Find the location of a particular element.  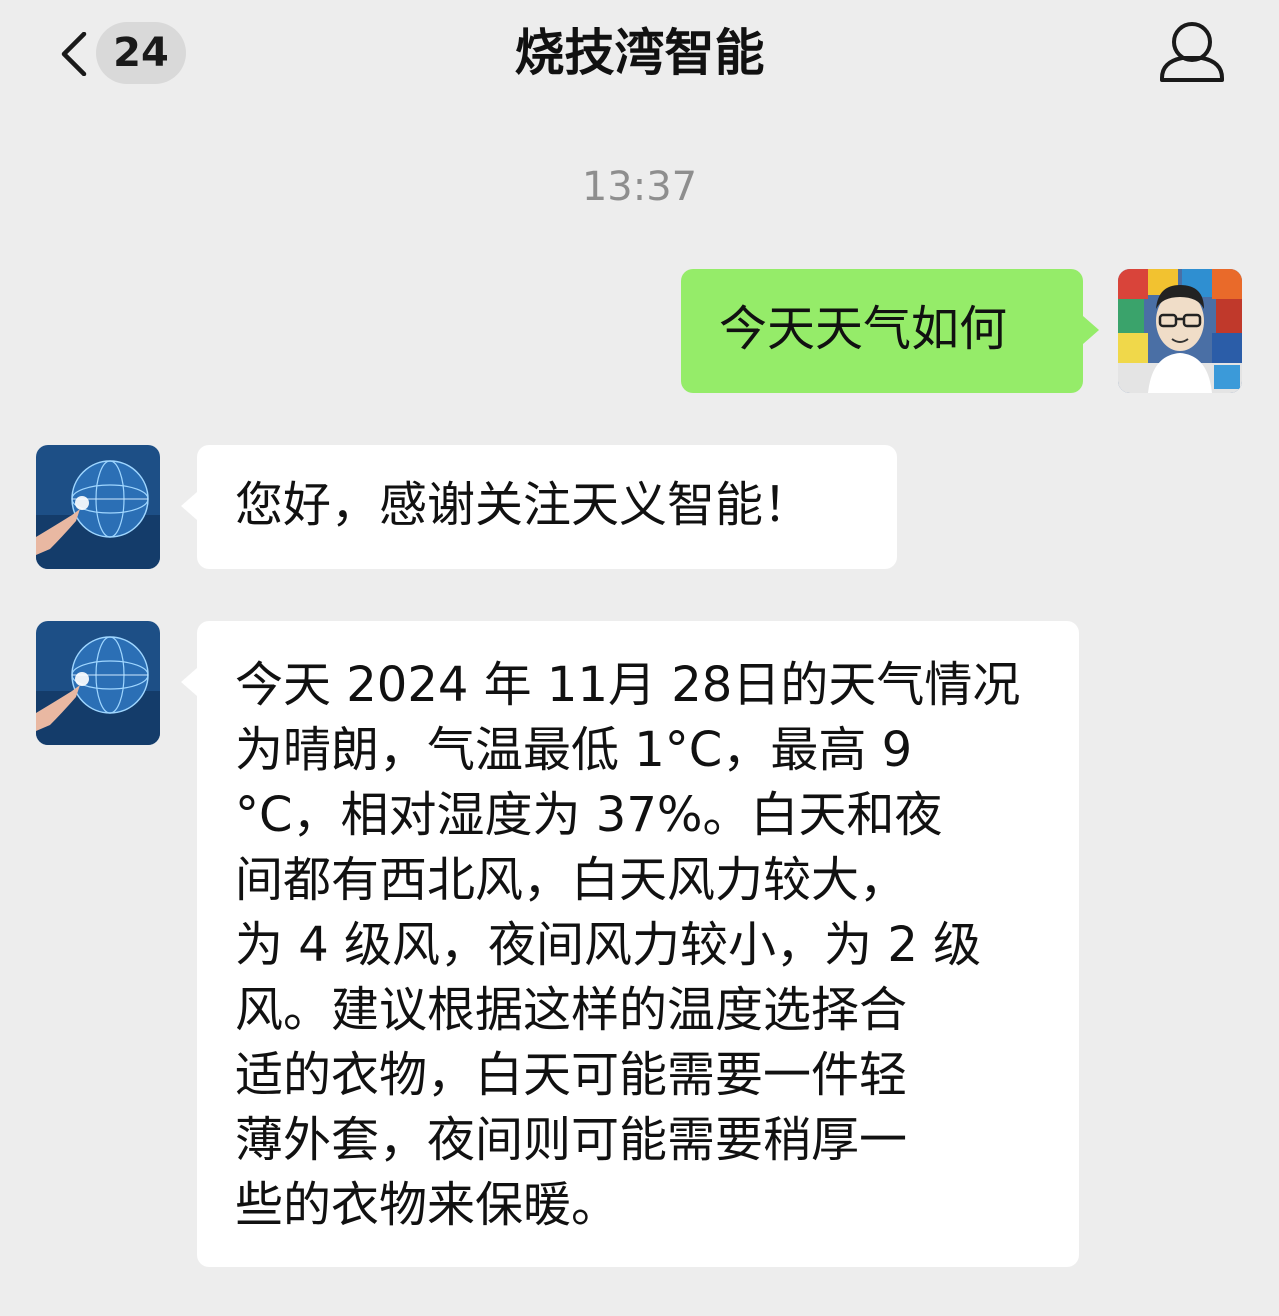

incoming-message-bubble: 您好，感谢关注天义智能！ is located at coordinates (547, 507).